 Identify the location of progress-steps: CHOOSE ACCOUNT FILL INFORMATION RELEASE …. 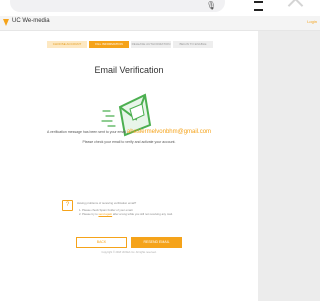
(130, 44).